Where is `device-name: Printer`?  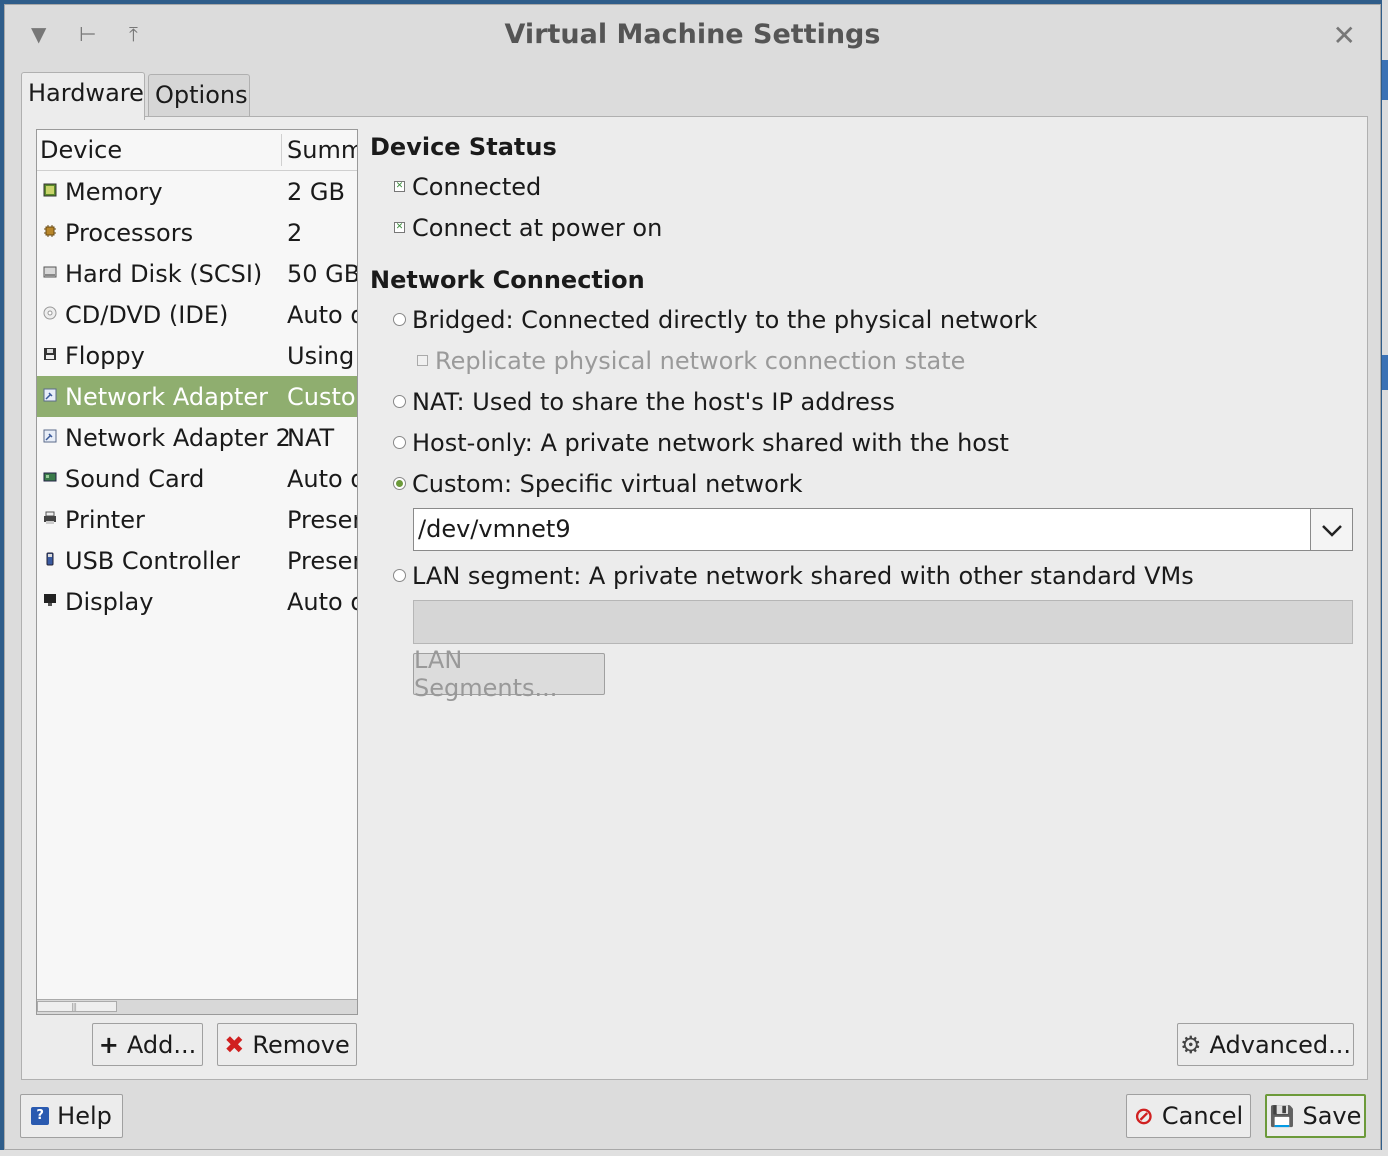
device-name: Printer is located at coordinates (105, 520).